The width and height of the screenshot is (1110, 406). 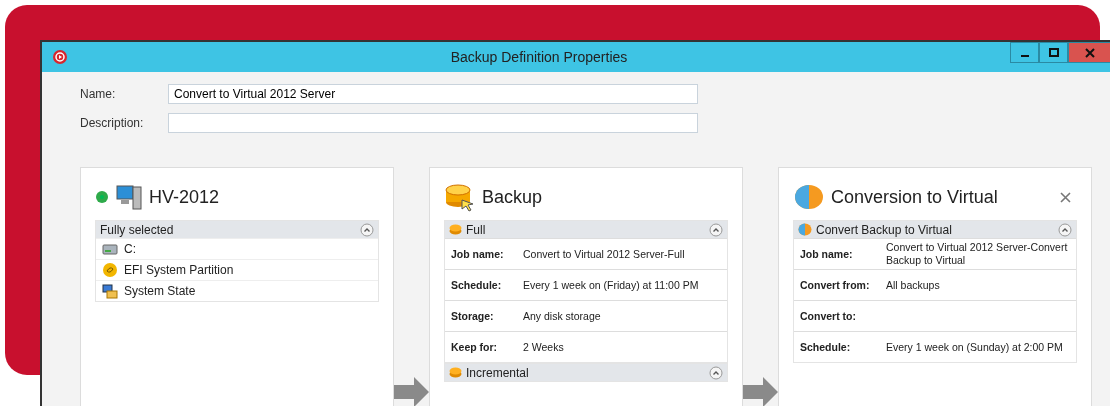 I want to click on app-logo-icon, so click(x=60, y=57).